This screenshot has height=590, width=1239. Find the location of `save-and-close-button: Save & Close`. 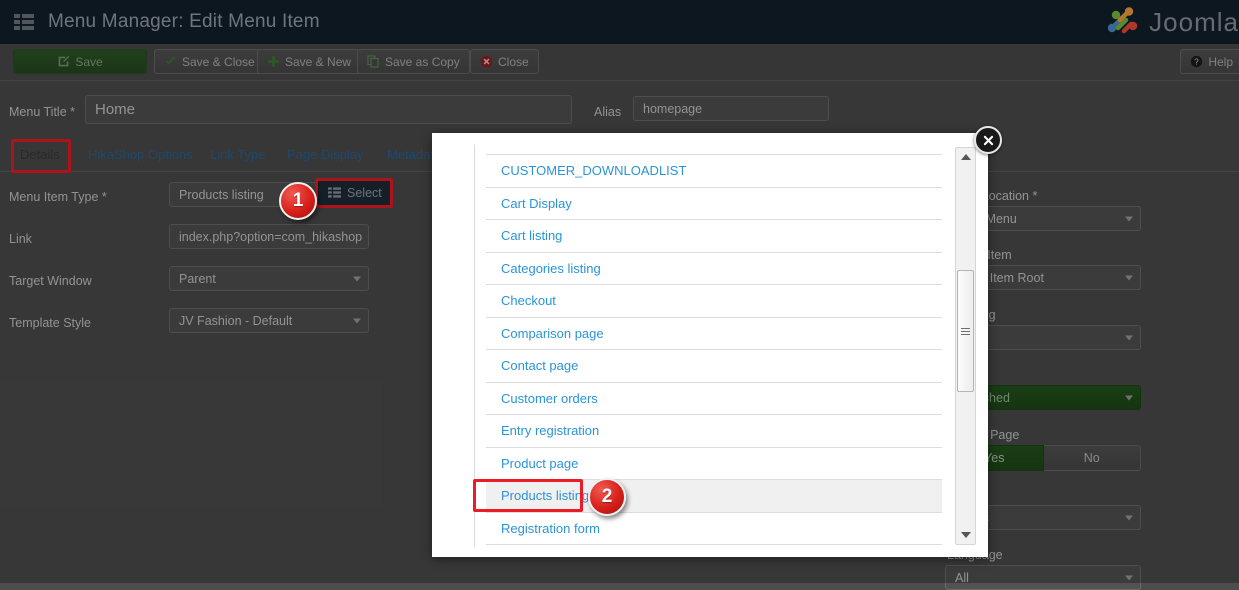

save-and-close-button: Save & Close is located at coordinates (209, 61).